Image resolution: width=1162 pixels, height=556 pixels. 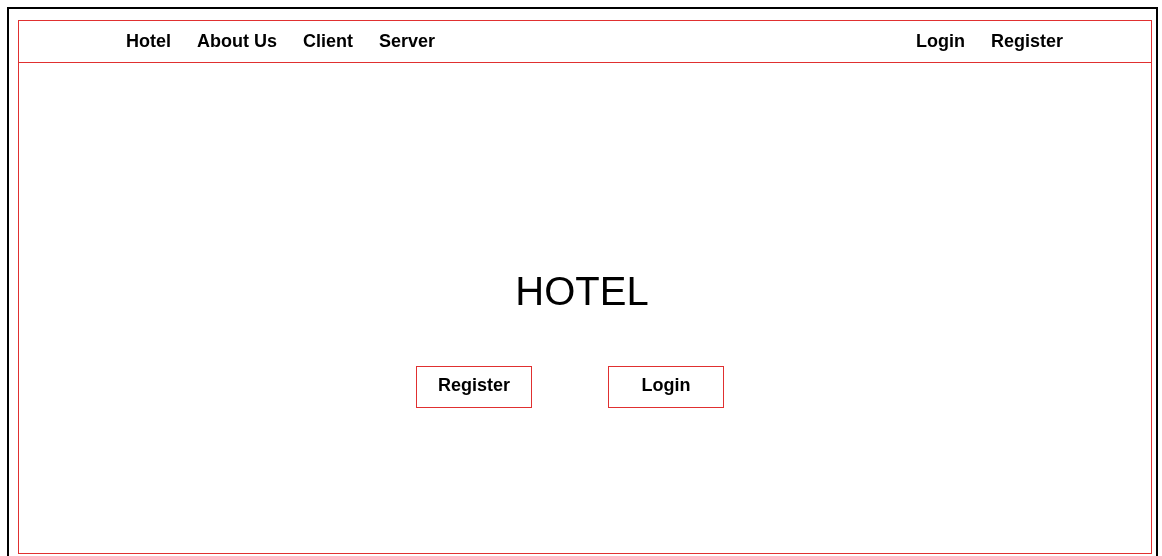 I want to click on action-button: Register, so click(x=474, y=387).